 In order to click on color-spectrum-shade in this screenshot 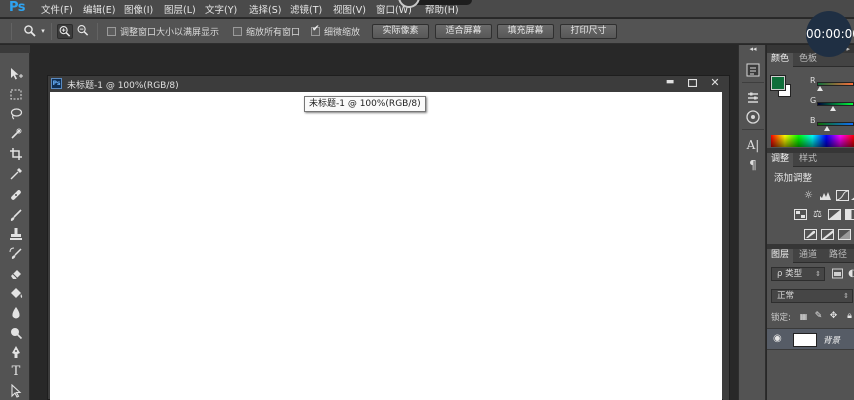, I will do `click(812, 141)`.